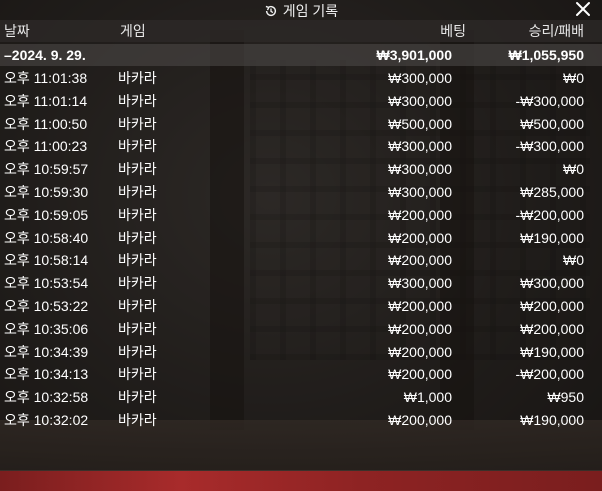 This screenshot has height=491, width=602. I want to click on panel-title: 게임 기록, so click(301, 11).